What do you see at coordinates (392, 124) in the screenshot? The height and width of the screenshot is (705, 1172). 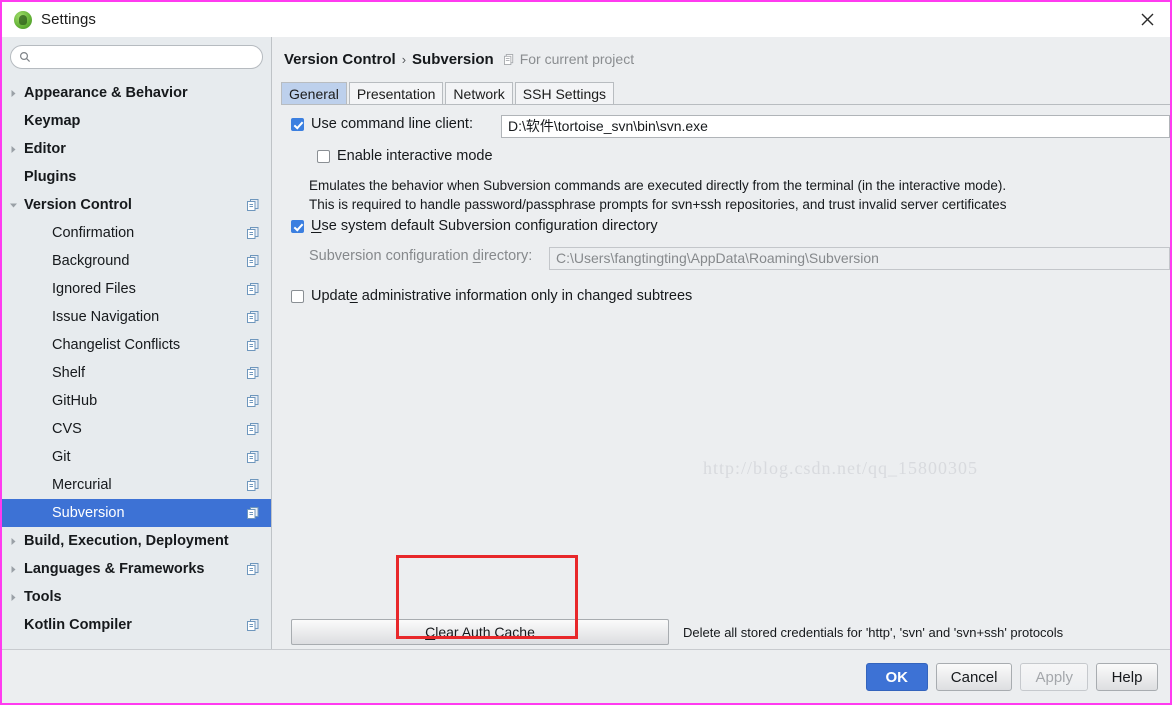 I see `use-command-line-client-label: Use command line client:` at bounding box center [392, 124].